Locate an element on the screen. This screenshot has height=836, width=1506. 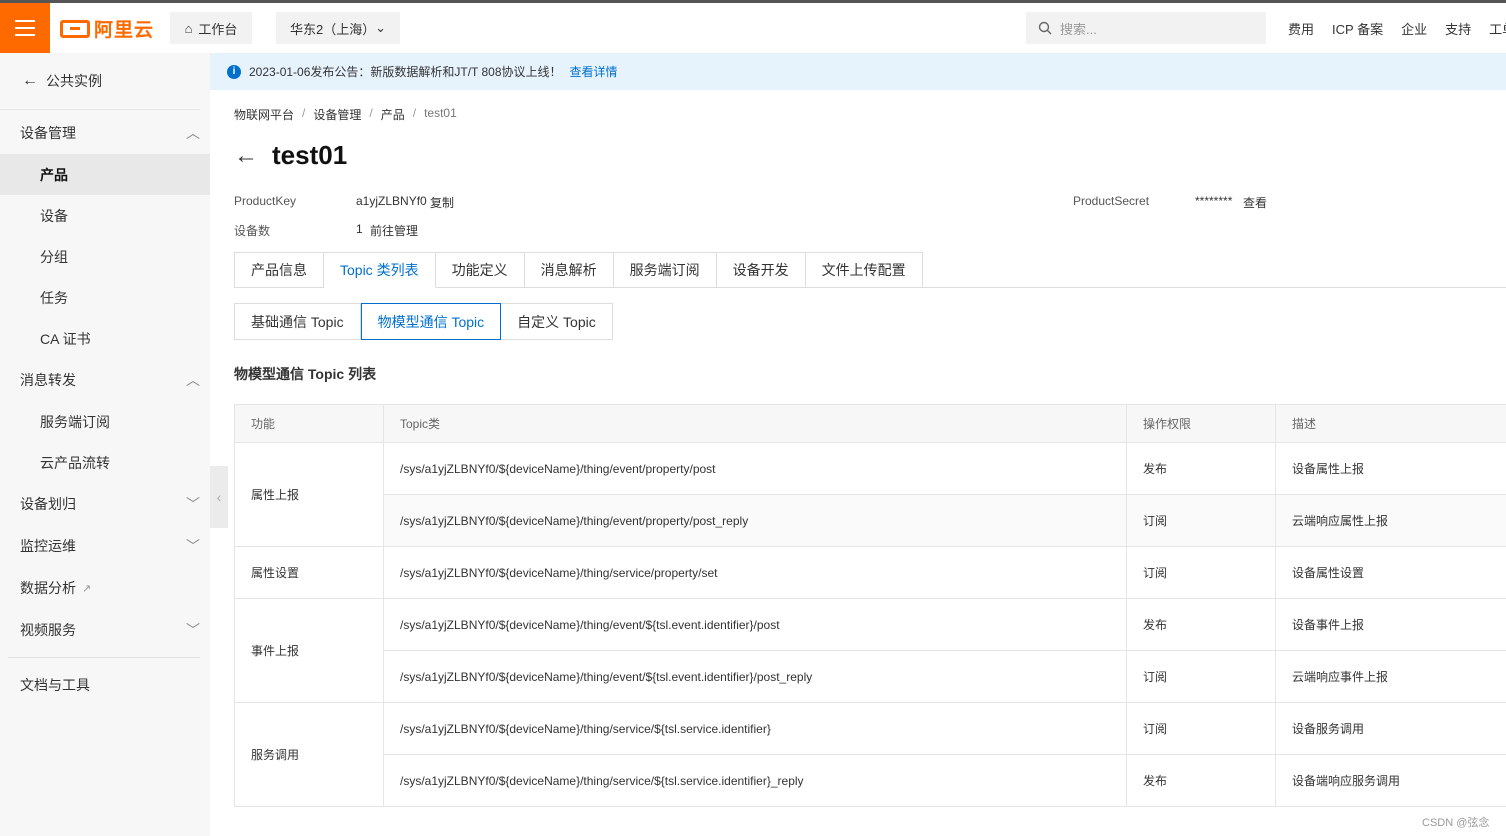
sidebar-item-server-sub: 服务端订阅 is located at coordinates (105, 421).